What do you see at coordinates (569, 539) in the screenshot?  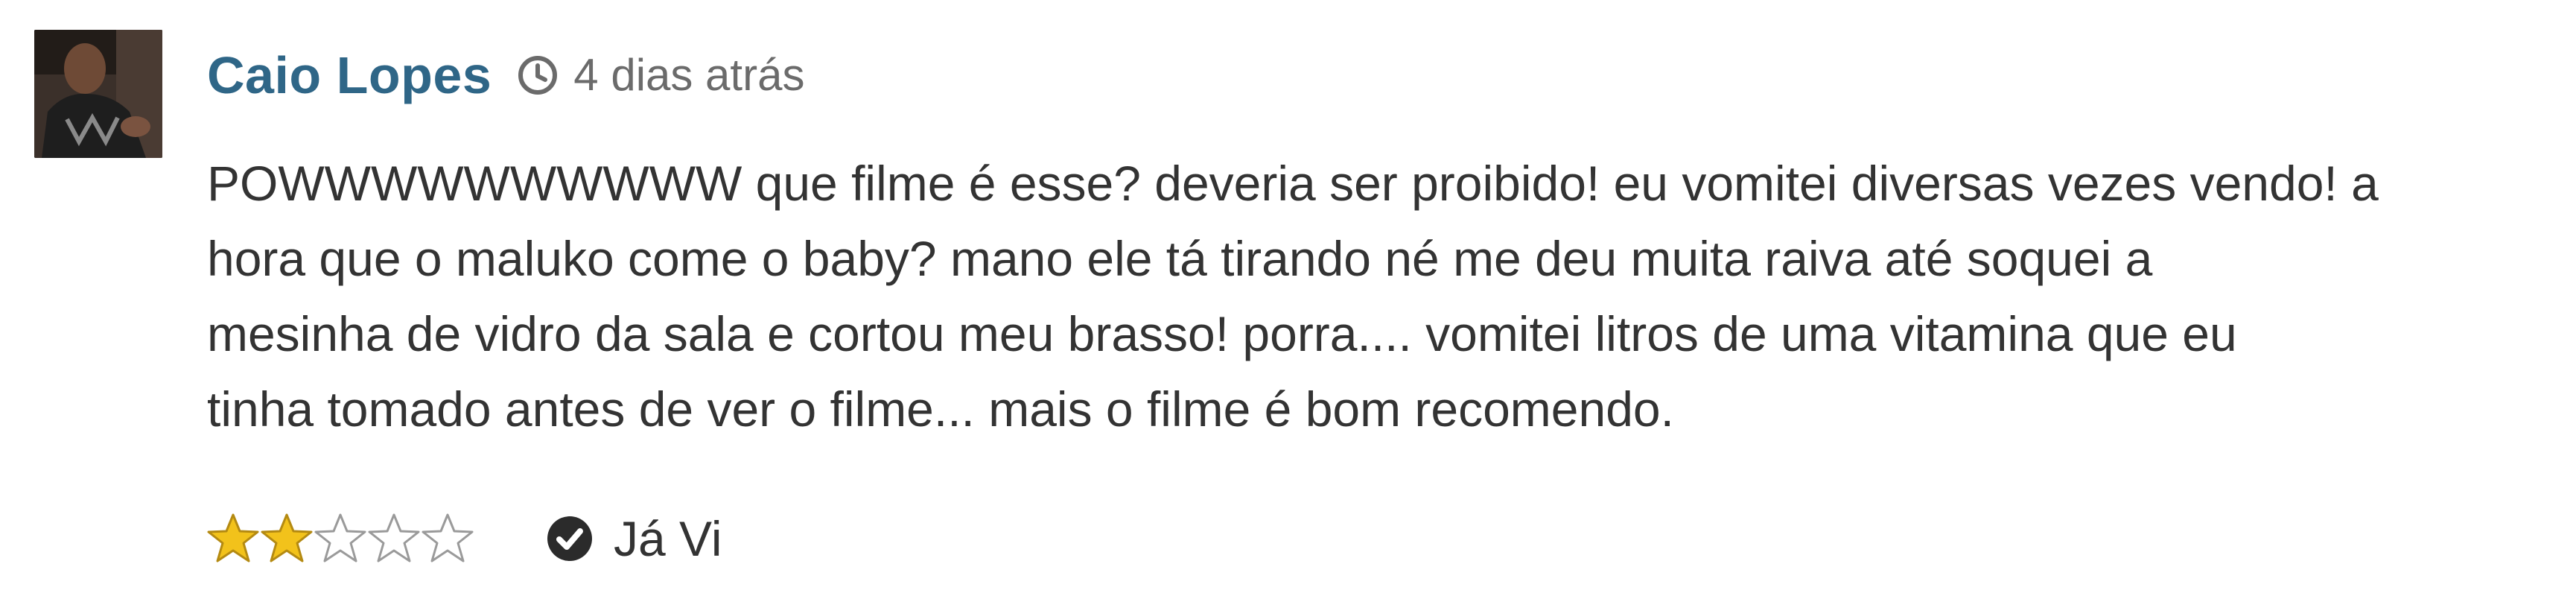 I see `check-circle-icon` at bounding box center [569, 539].